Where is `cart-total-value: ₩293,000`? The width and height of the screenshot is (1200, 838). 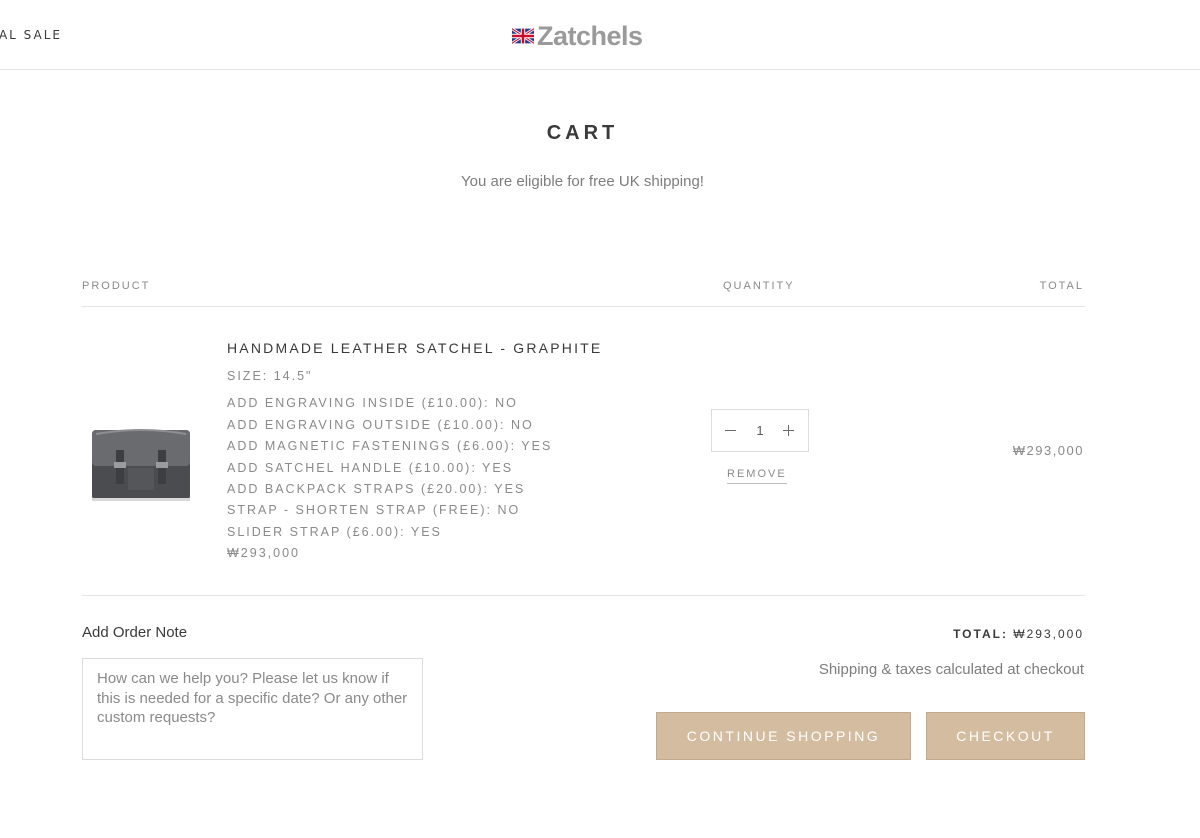
cart-total-value: ₩293,000 is located at coordinates (1048, 634).